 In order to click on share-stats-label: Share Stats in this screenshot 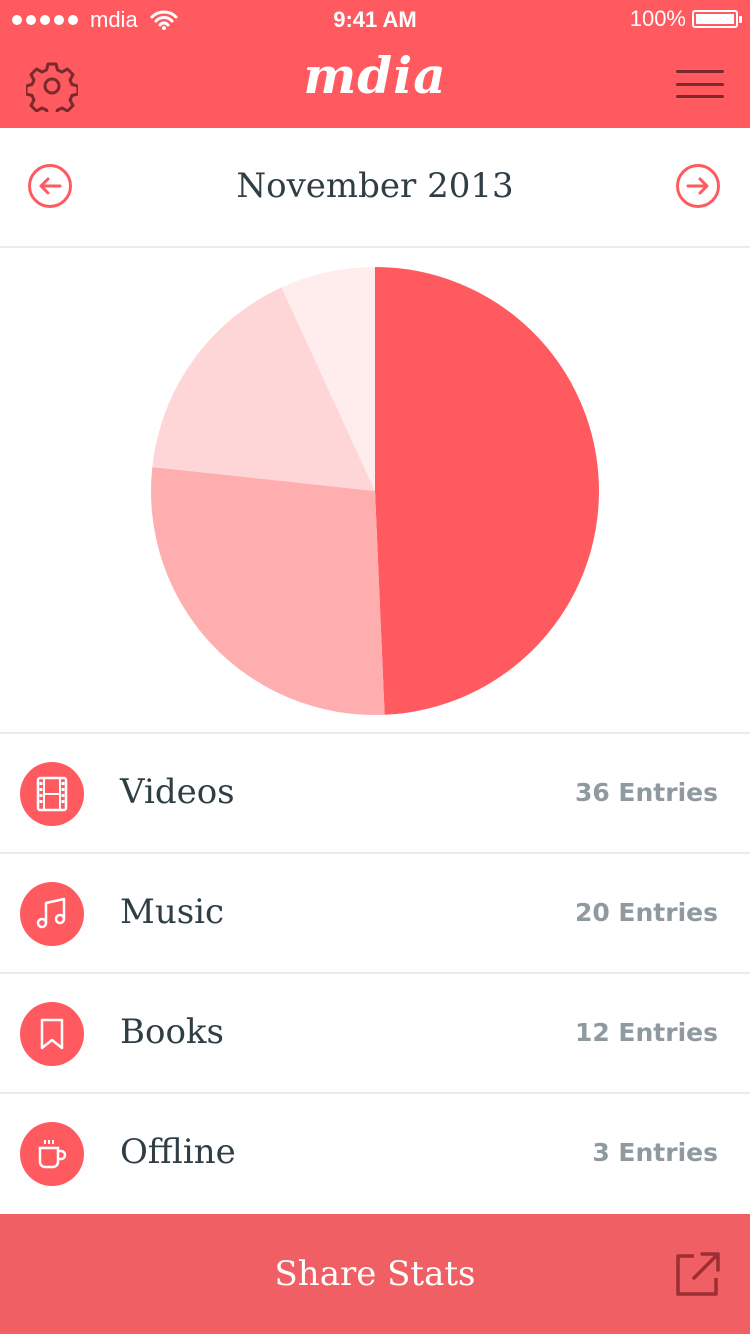, I will do `click(375, 1274)`.